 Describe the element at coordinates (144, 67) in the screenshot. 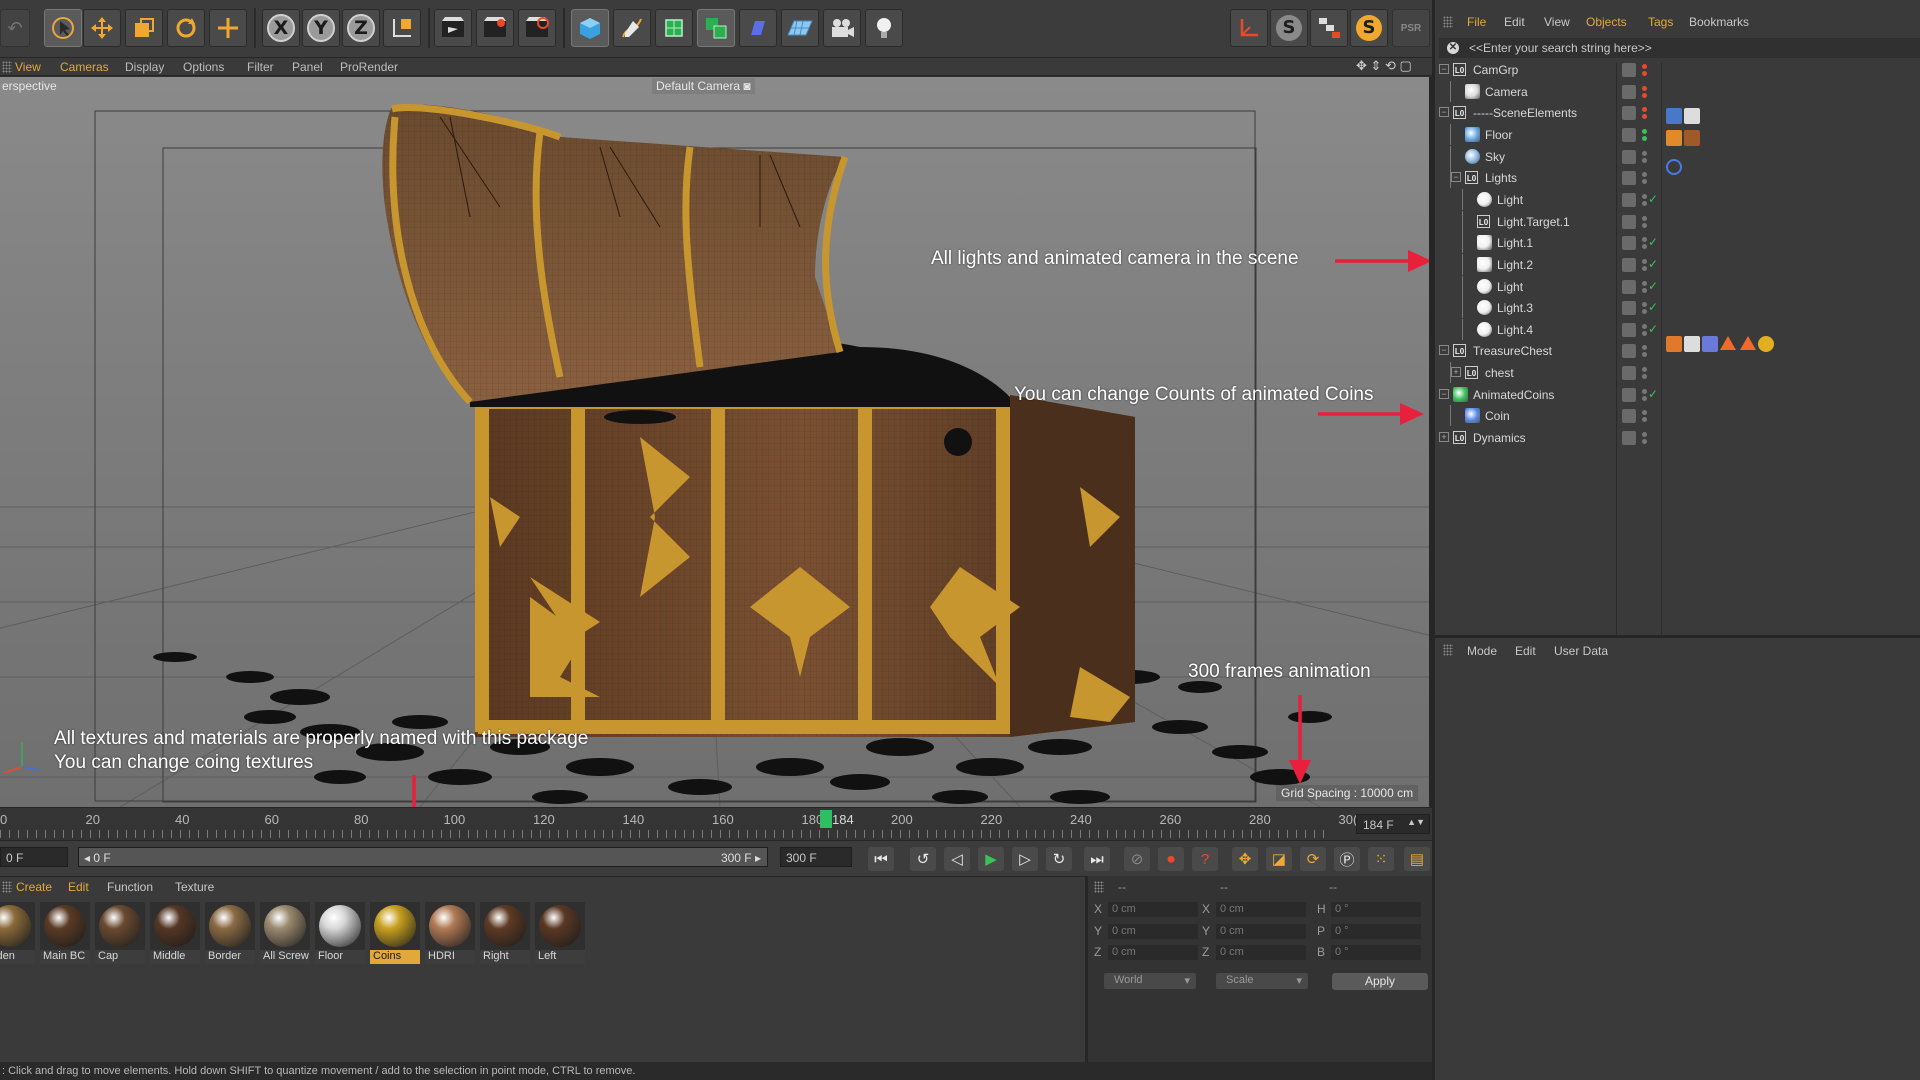

I see `menu-display: Display` at that location.